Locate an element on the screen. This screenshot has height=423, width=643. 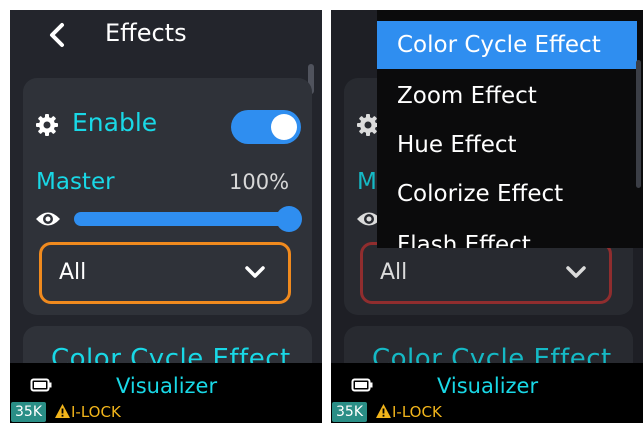
header: Effects is located at coordinates (166, 35).